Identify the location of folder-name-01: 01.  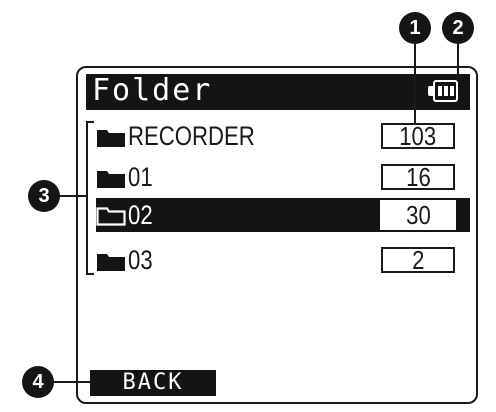
(140, 177).